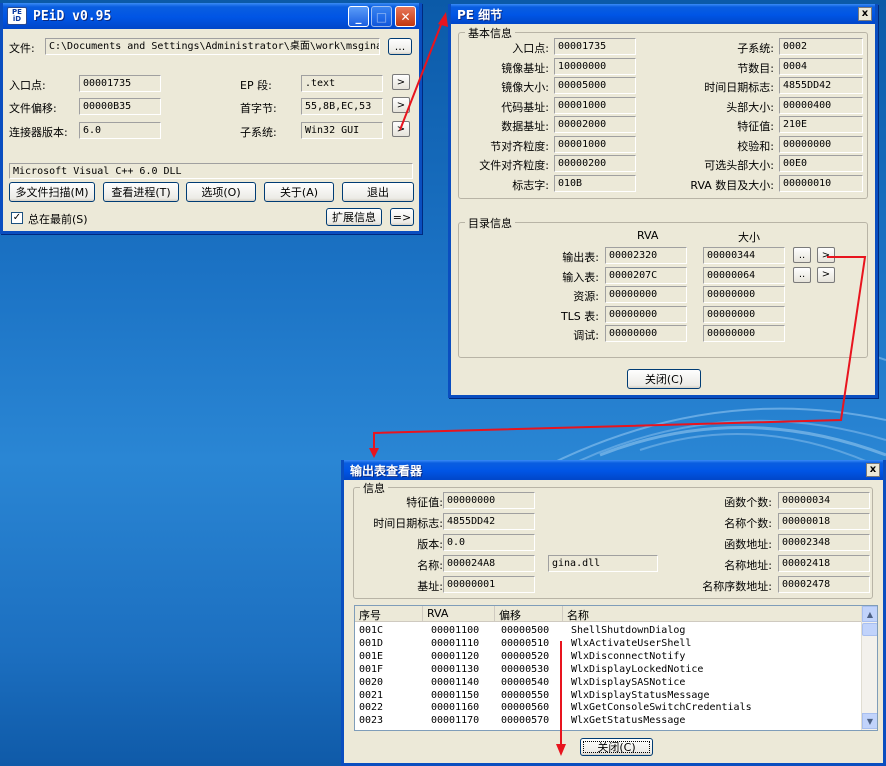 The image size is (886, 766). What do you see at coordinates (608, 644) in the screenshot?
I see `table-row: 001D 00001110 00000510 WlxActivateUserShell` at bounding box center [608, 644].